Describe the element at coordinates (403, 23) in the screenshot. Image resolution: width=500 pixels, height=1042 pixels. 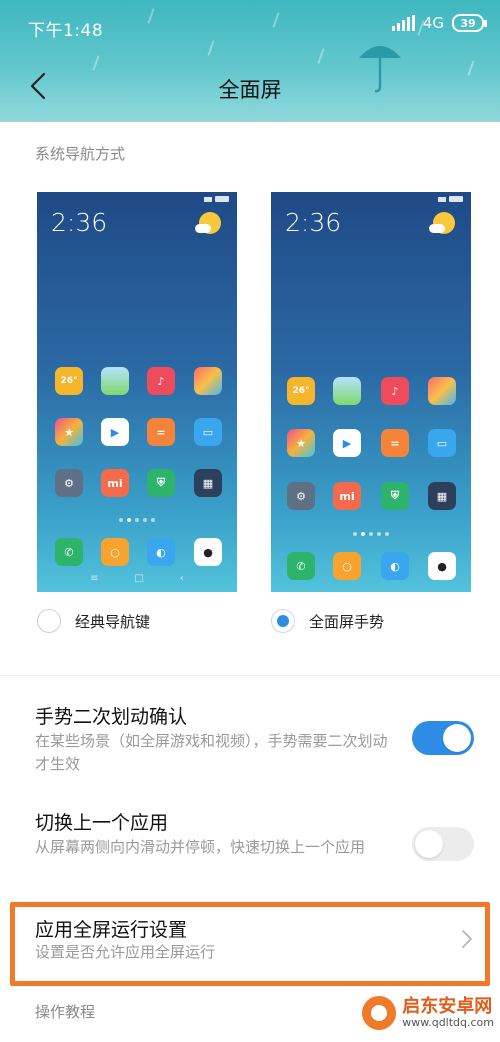
I see `signal-icon` at that location.